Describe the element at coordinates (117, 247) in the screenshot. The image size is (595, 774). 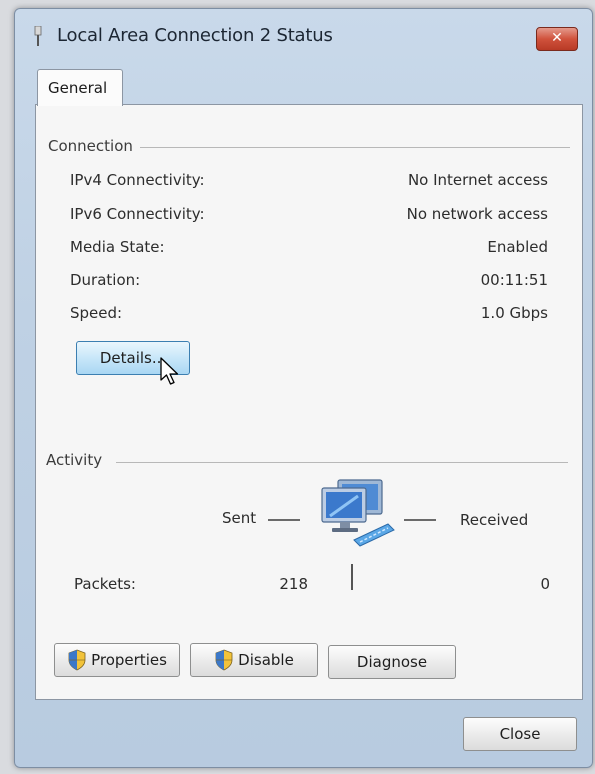
I see `media-state-label: Media State:` at that location.